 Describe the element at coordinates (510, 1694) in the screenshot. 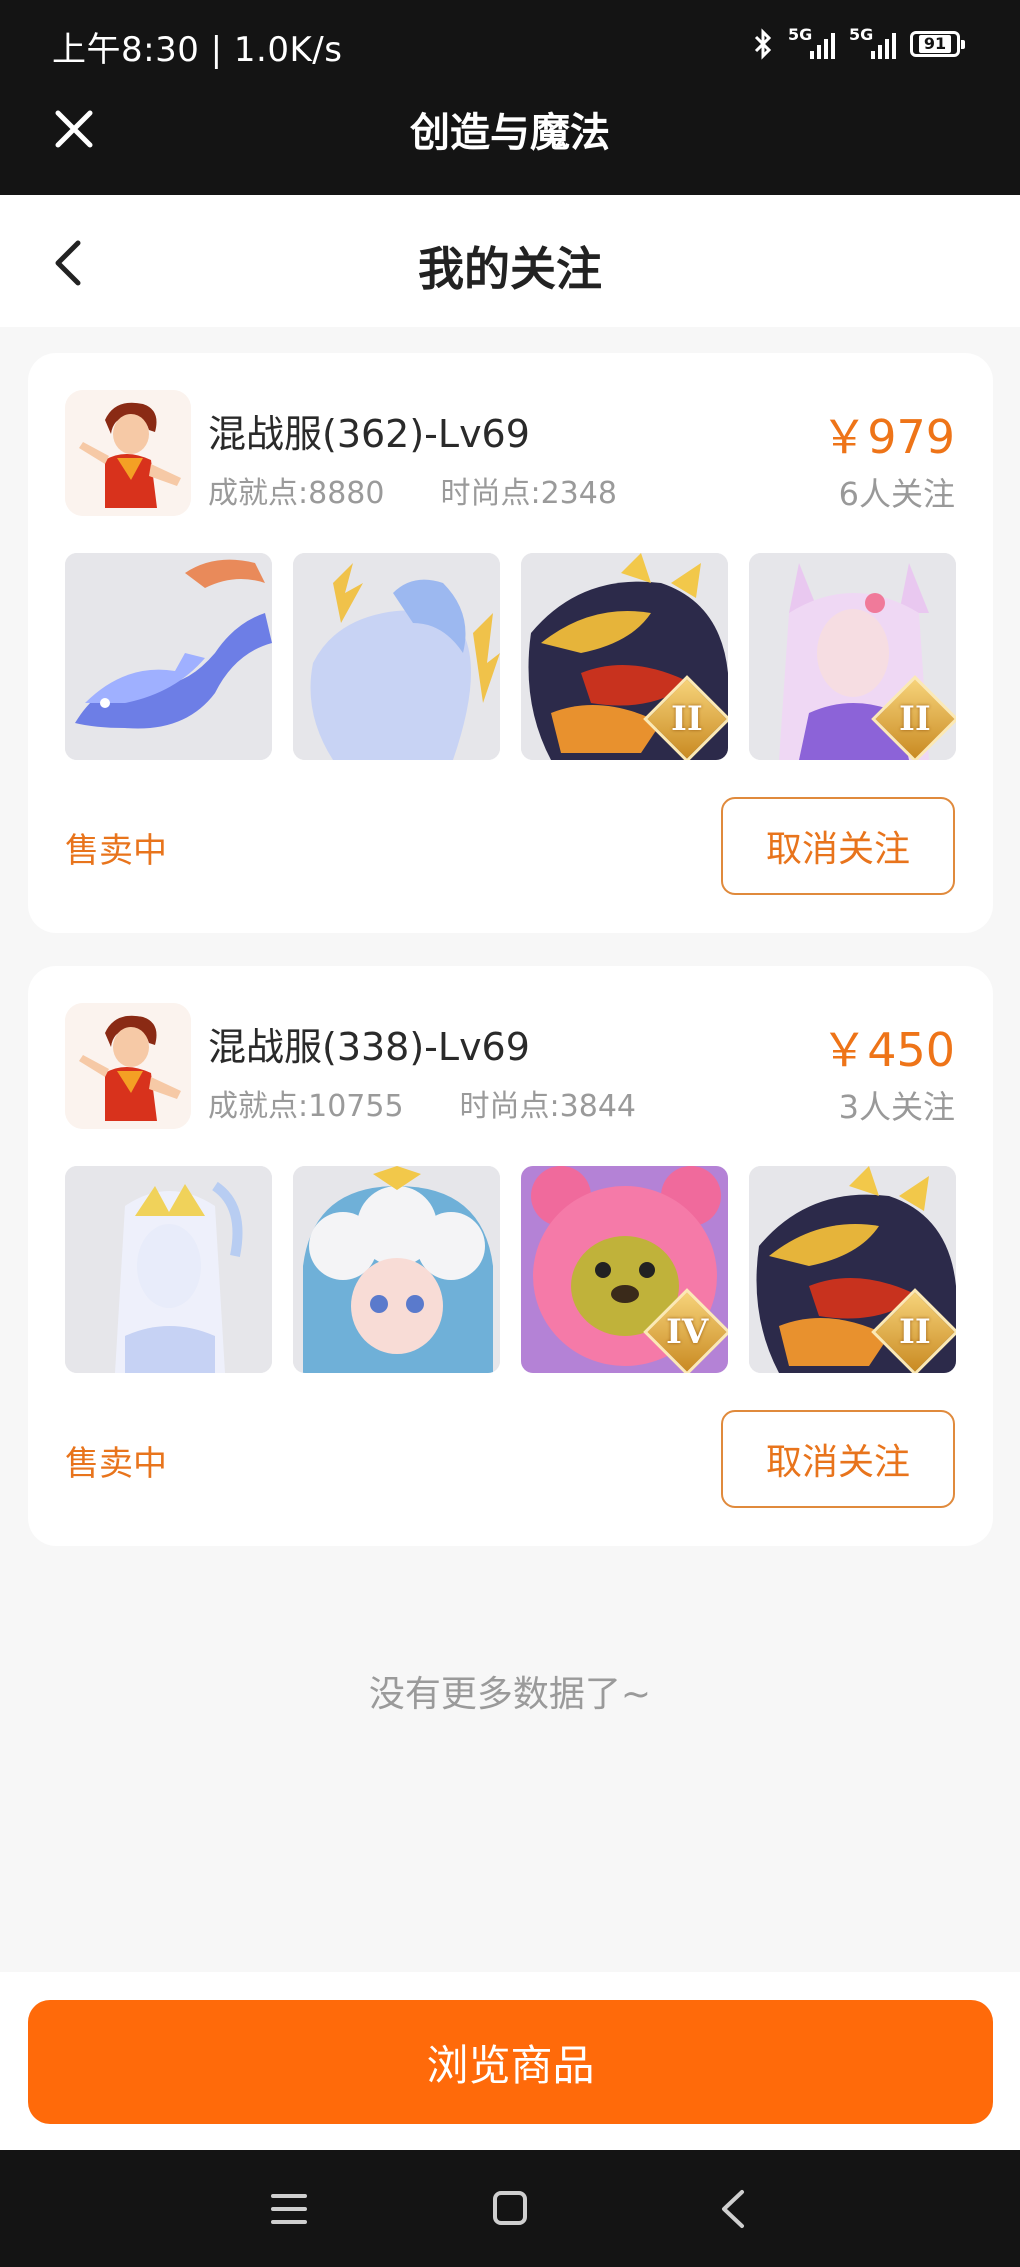

I see `no-more-data-text: 没有更多数据了~` at that location.